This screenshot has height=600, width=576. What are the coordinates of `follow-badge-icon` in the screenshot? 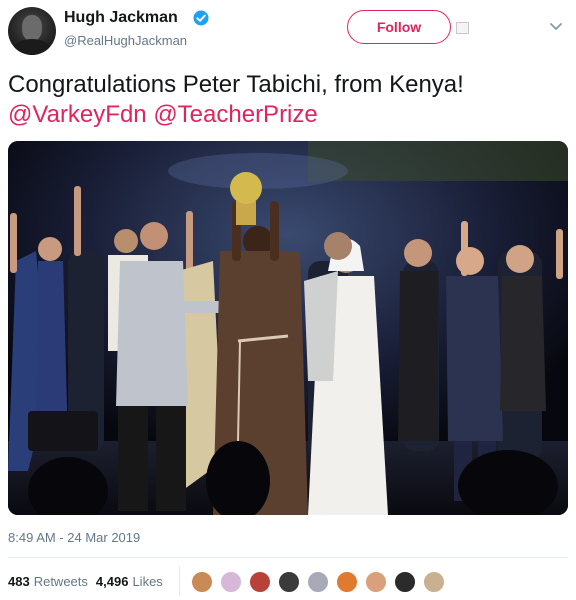 It's located at (462, 28).